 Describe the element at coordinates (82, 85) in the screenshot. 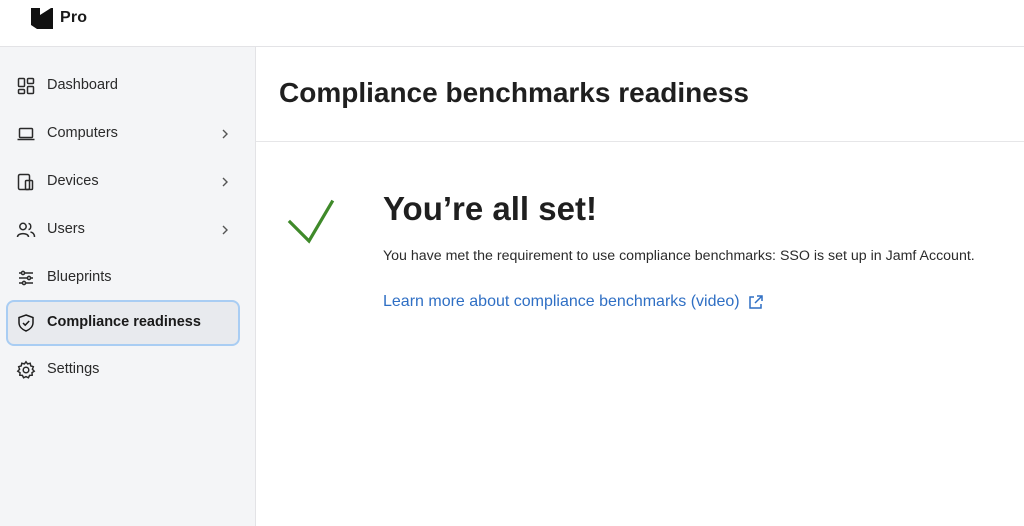

I see `sidebar-item-label: Dashboard` at that location.